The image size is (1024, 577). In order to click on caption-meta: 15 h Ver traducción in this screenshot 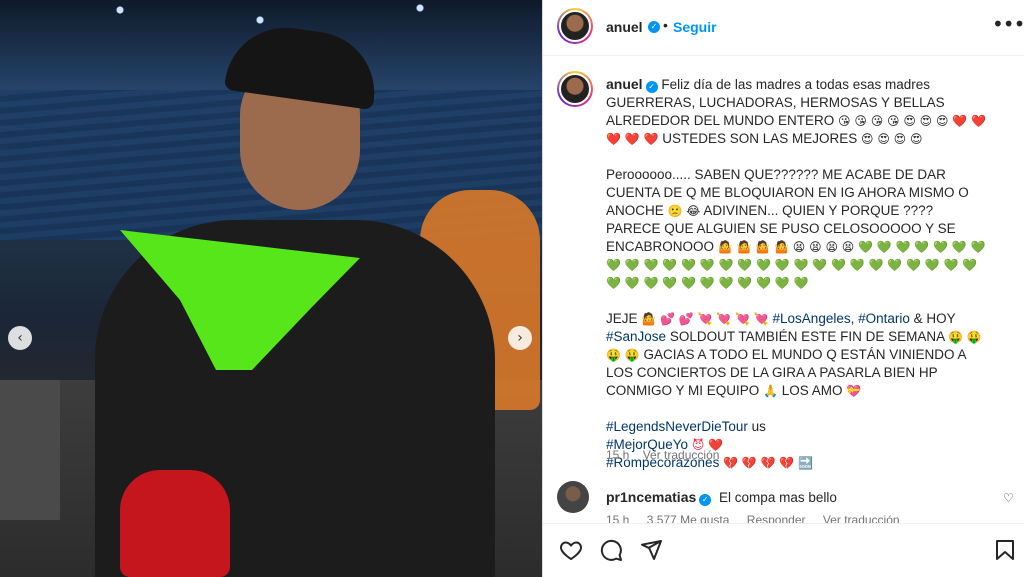, I will do `click(667, 455)`.